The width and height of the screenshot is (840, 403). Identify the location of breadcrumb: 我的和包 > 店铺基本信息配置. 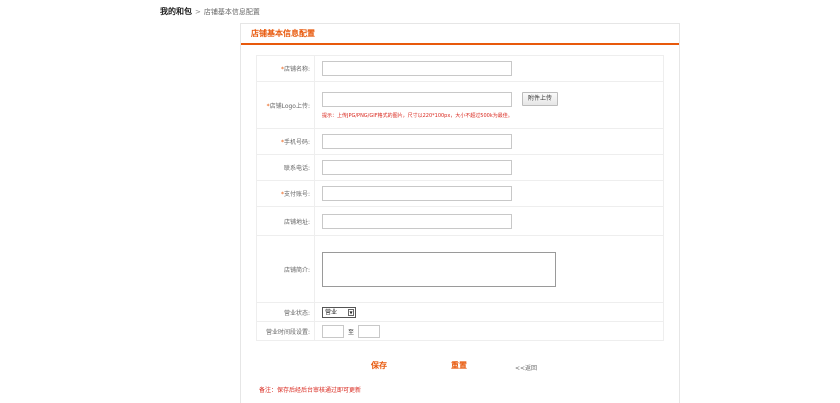
(210, 12).